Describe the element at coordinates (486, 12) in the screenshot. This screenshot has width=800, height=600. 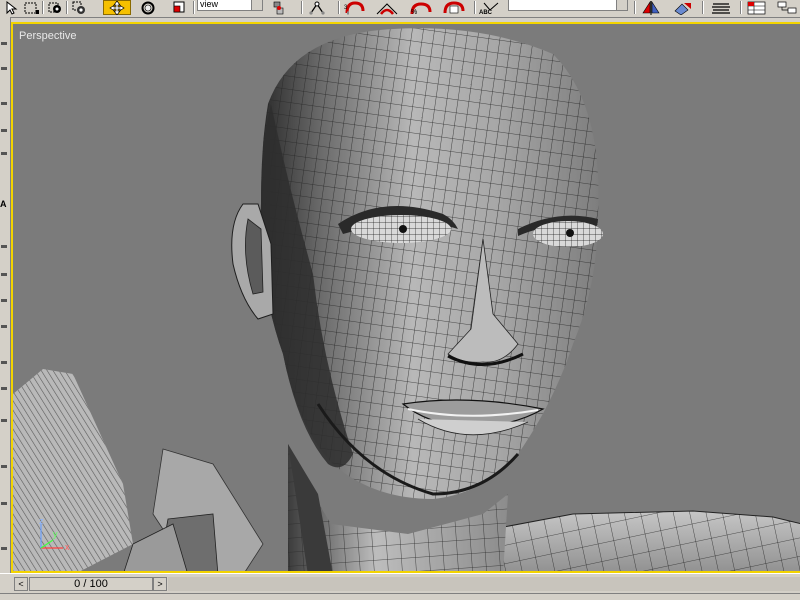
I see `spell-check-label: ABC` at that location.